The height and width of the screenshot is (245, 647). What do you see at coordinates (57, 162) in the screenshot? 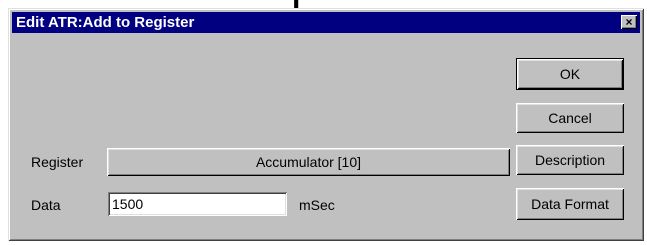
I see `register-label: Register` at bounding box center [57, 162].